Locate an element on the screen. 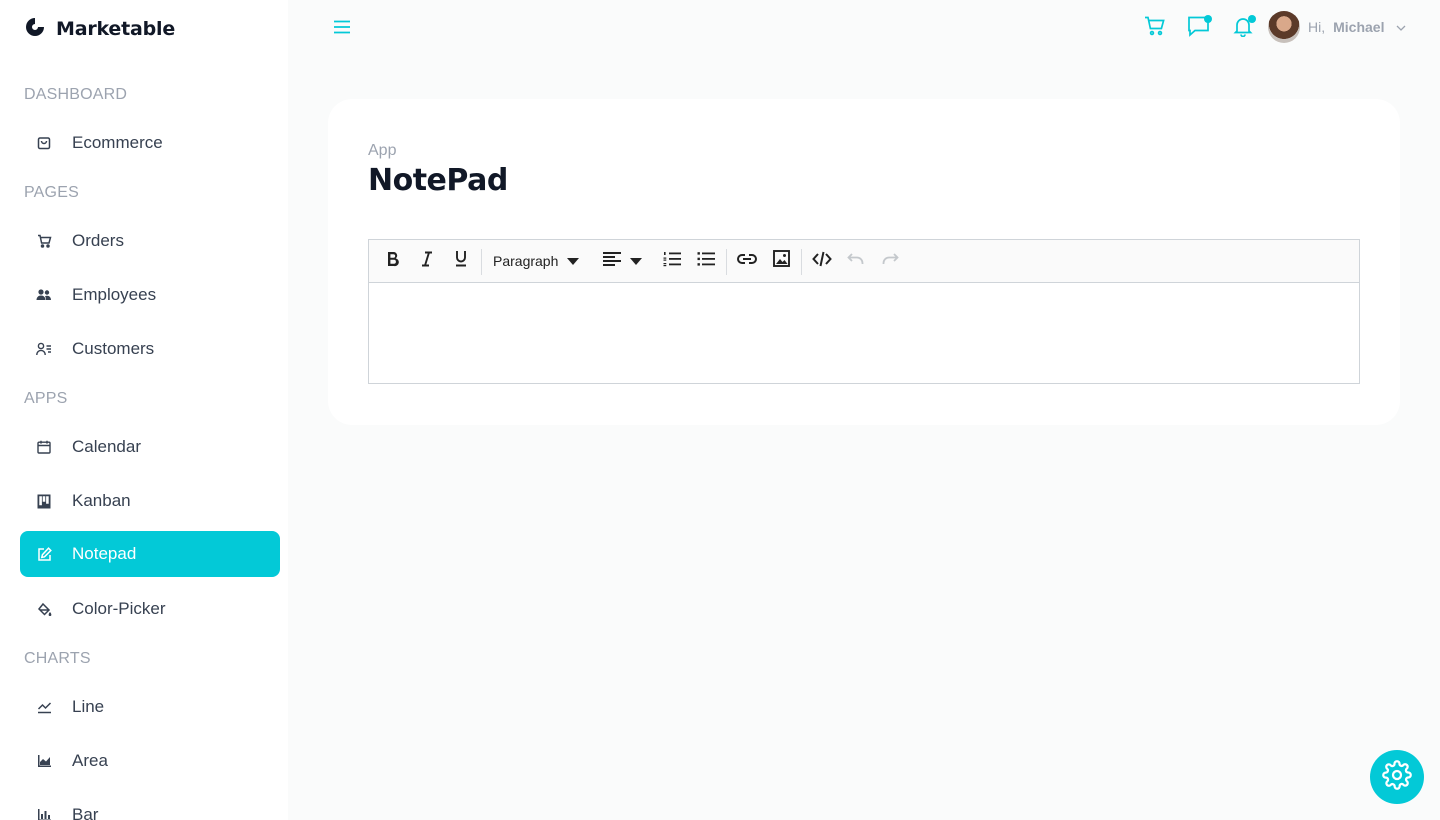  bold-button is located at coordinates (393, 261).